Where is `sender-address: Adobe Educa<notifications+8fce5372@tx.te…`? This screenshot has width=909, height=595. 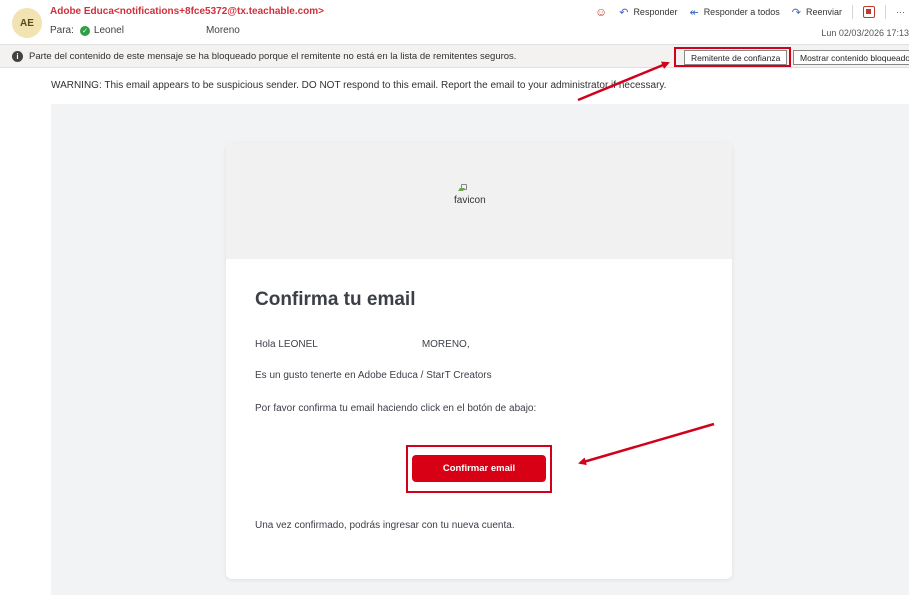
sender-address: Adobe Educa<notifications+8fce5372@tx.te… is located at coordinates (187, 11).